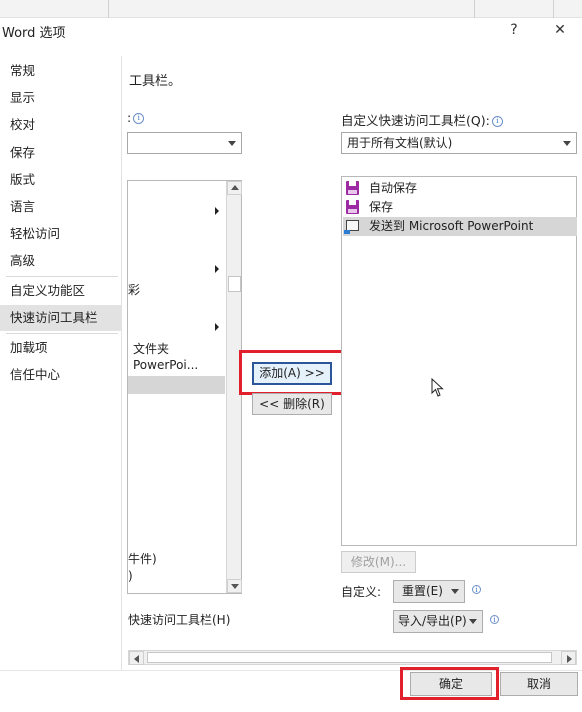  I want to click on sidebar-item-save: 保存, so click(61, 153).